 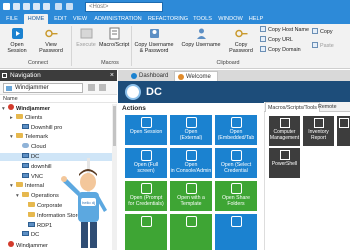 I want to click on copy-credentials-icon, so click(x=154, y=33).